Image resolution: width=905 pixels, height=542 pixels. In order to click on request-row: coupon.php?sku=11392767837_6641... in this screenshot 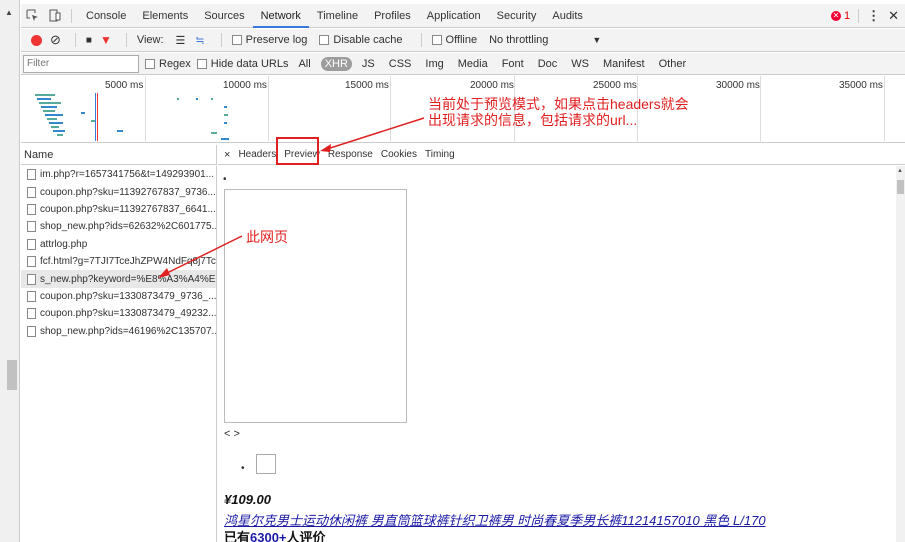, I will do `click(118, 209)`.